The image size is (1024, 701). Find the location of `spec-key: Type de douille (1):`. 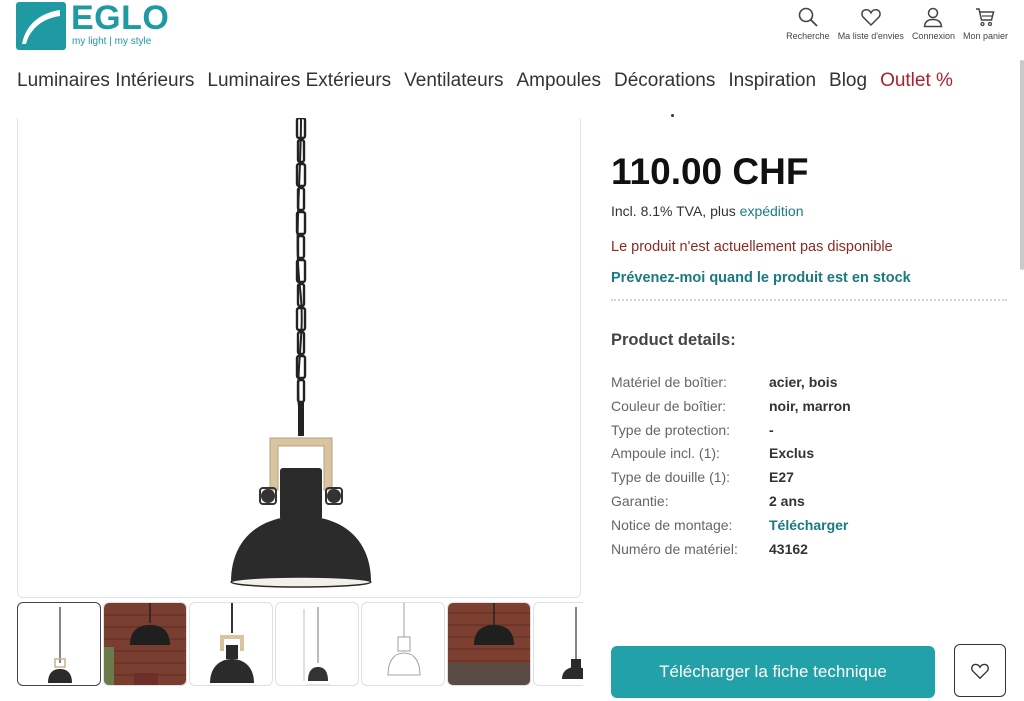

spec-key: Type de douille (1): is located at coordinates (671, 477).